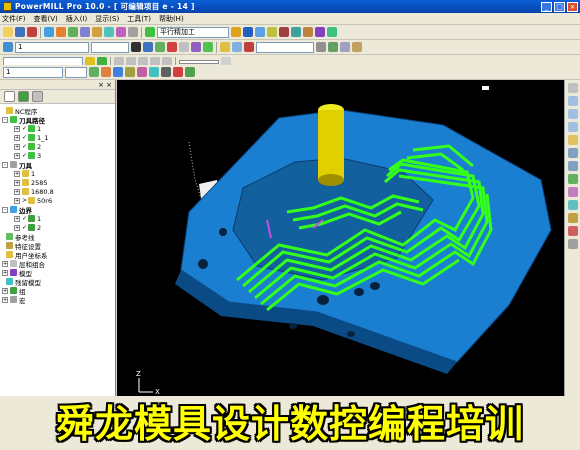 The width and height of the screenshot is (580, 450). Describe the element at coordinates (184, 47) in the screenshot. I see `shade-icon` at that location.